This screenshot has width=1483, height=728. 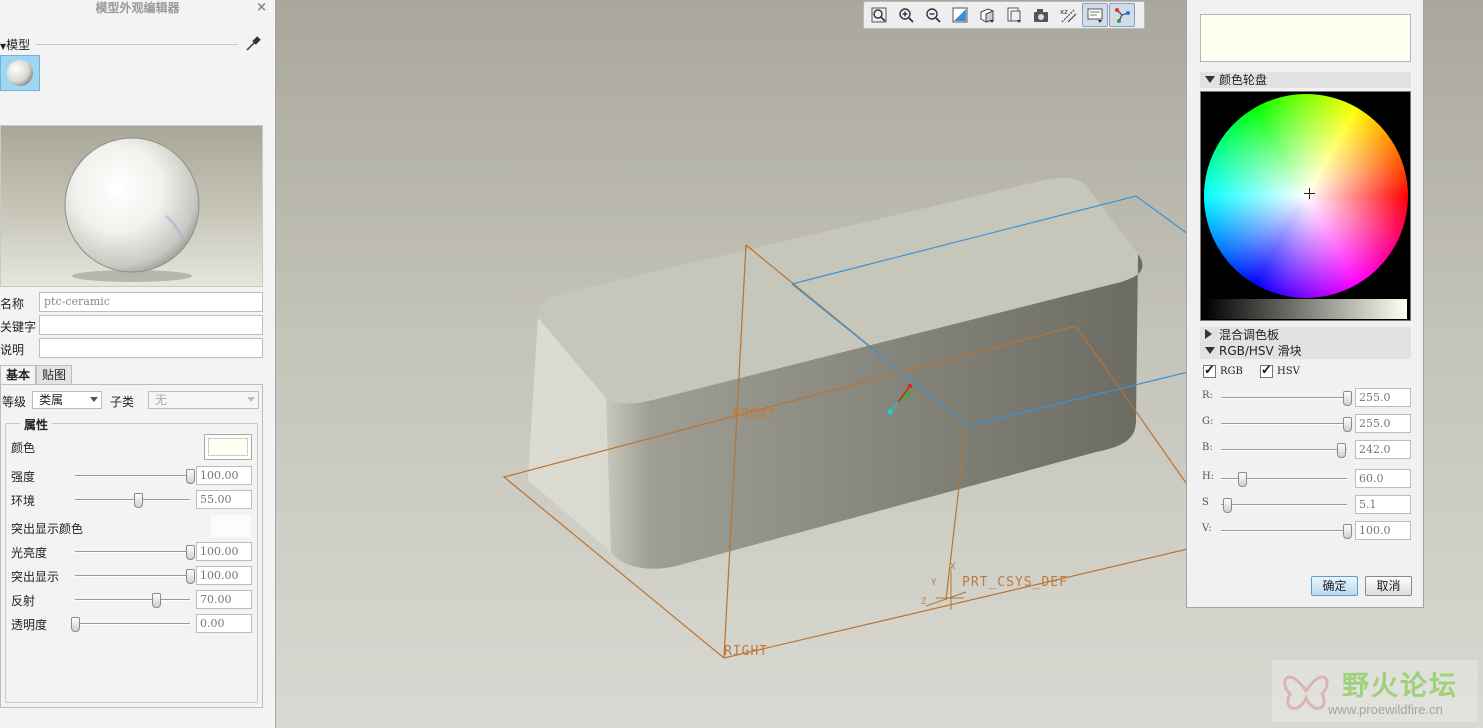 I want to click on color-value-input: 100.0, so click(x=1383, y=530).